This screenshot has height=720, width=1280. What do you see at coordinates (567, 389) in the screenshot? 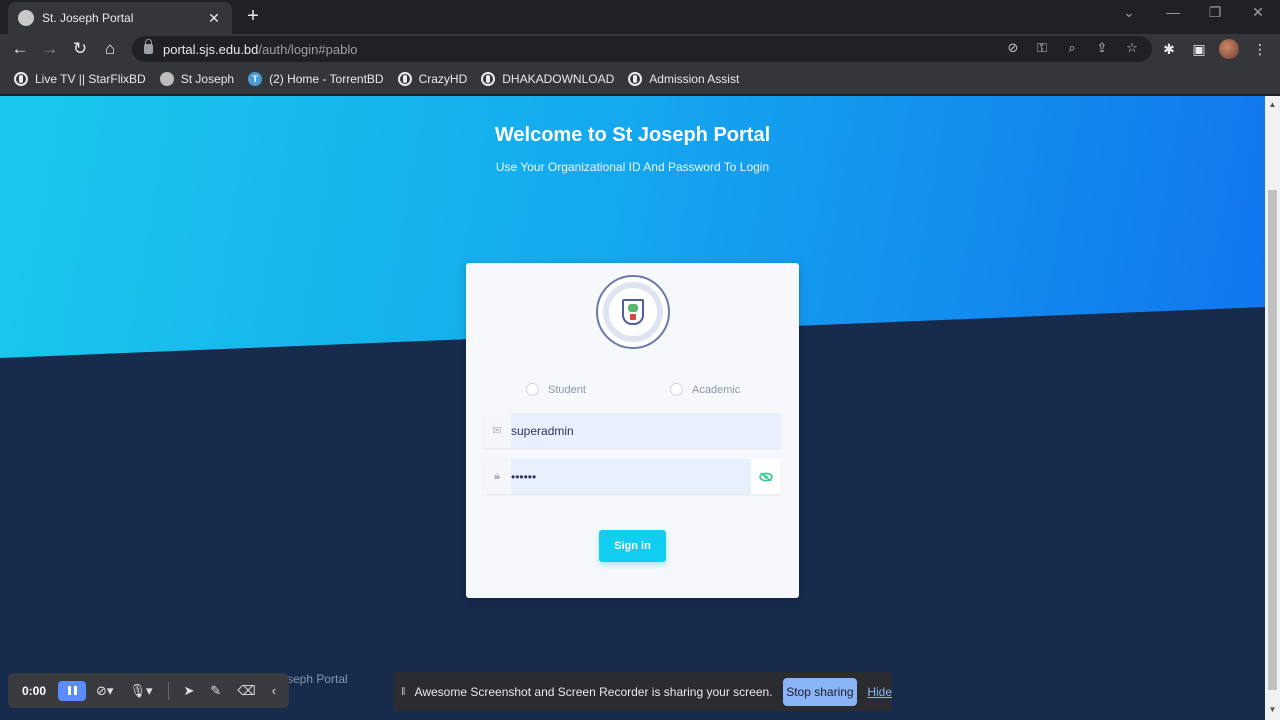
I see `radio-student-label: Student` at bounding box center [567, 389].